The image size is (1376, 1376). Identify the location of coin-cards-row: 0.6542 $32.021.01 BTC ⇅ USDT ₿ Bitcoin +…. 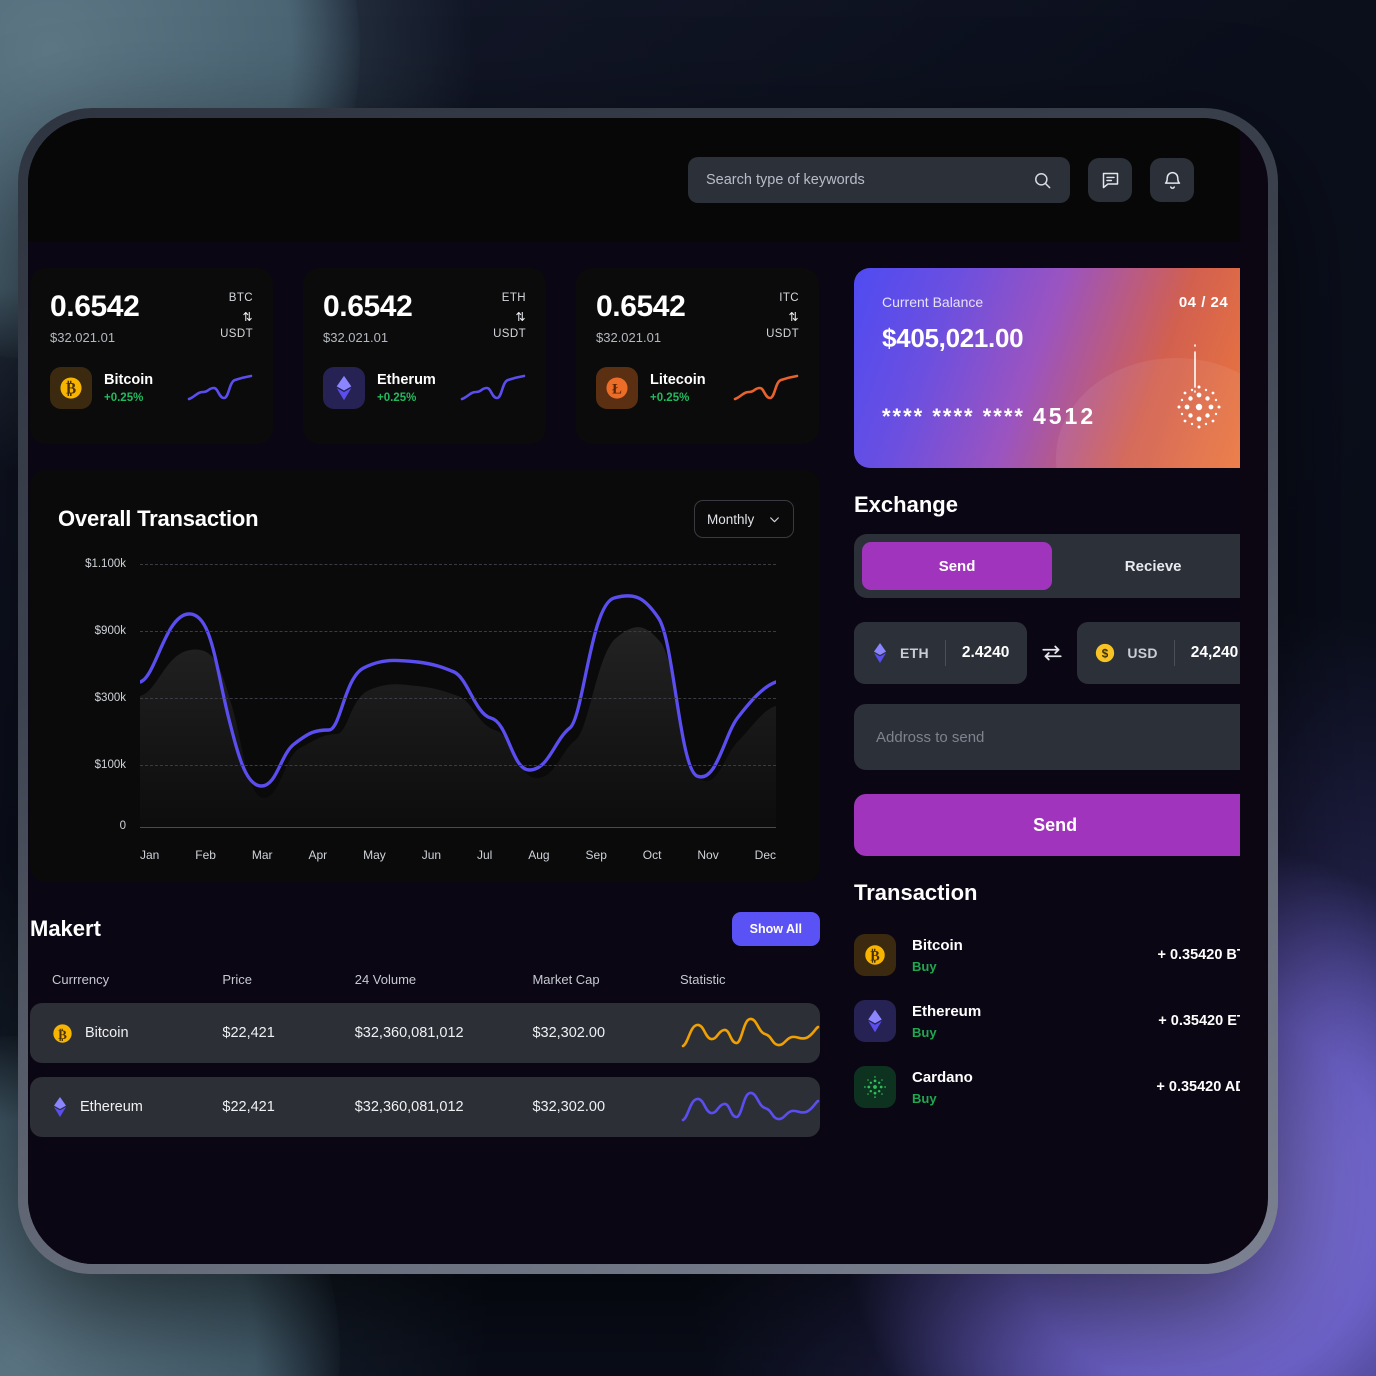
(425, 356).